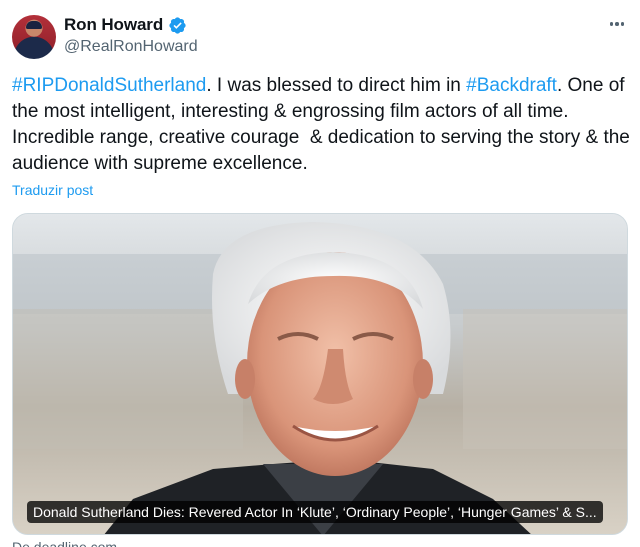 Image resolution: width=640 pixels, height=547 pixels. What do you see at coordinates (113, 25) in the screenshot?
I see `author-display-name: Ron Howard` at bounding box center [113, 25].